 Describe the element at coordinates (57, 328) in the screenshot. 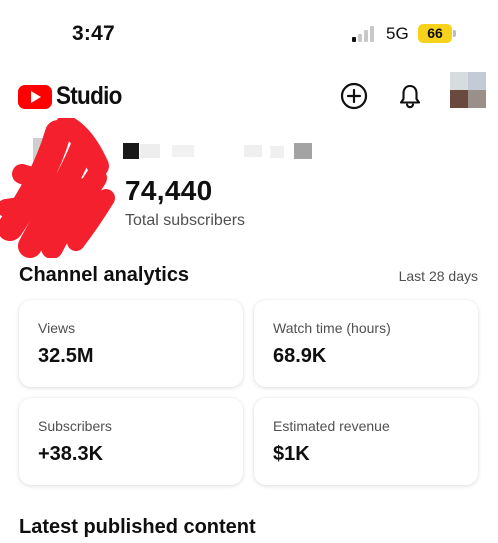

I see `metric-label: Views` at that location.